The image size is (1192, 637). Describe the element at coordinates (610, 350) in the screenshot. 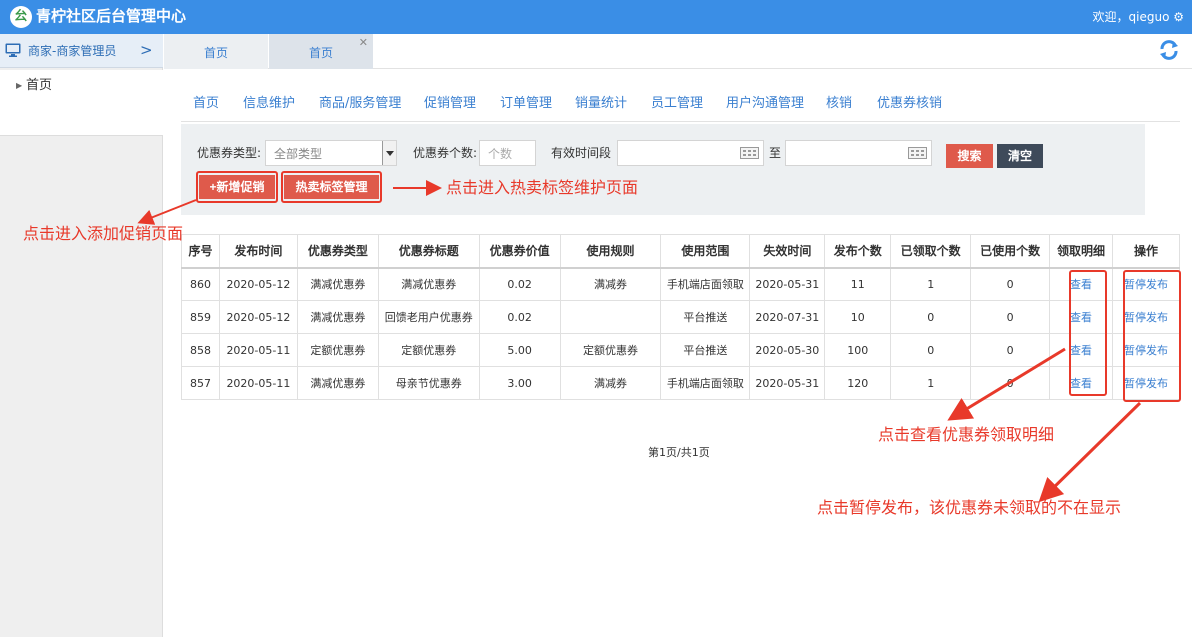

I see `cell-usage-rule: 定额优惠券` at that location.